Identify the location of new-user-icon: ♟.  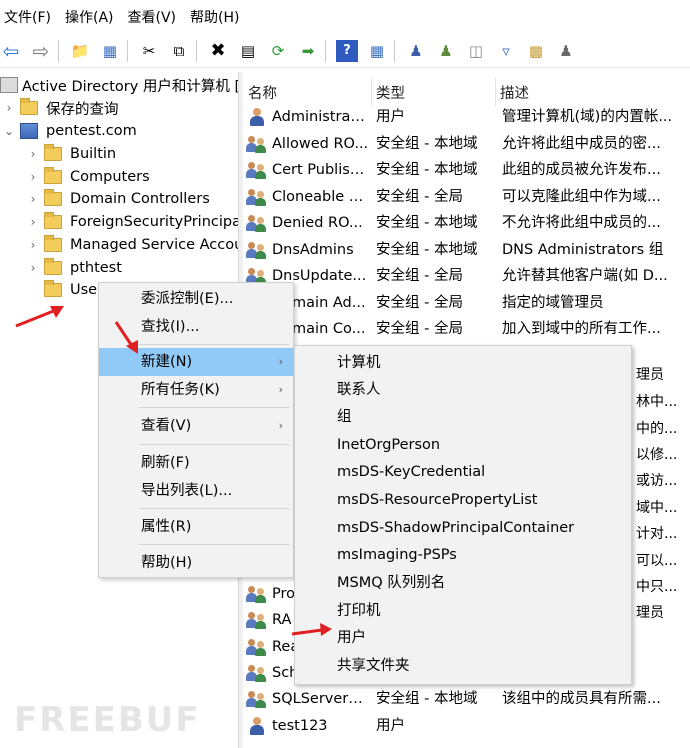
(416, 51).